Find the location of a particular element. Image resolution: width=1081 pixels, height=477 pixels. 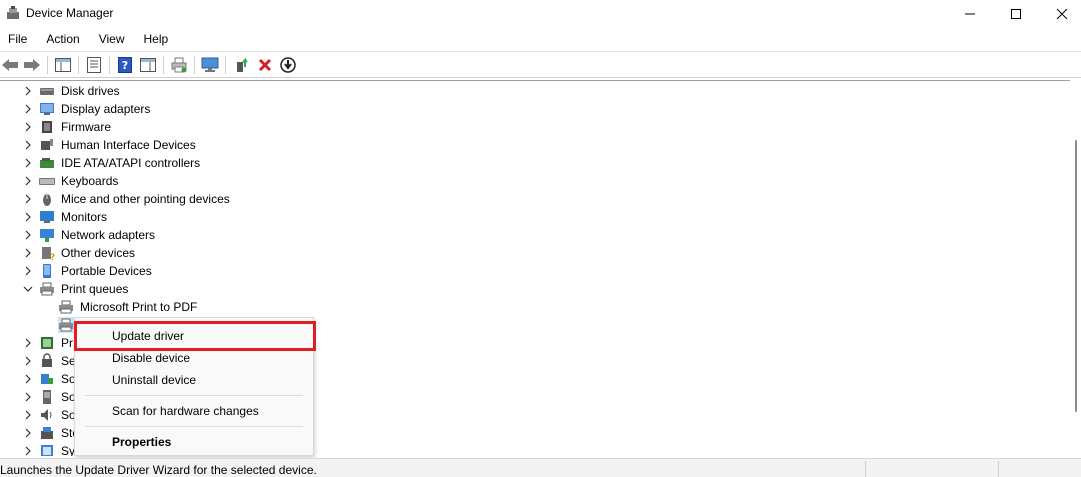

monitor-icon is located at coordinates (47, 217).